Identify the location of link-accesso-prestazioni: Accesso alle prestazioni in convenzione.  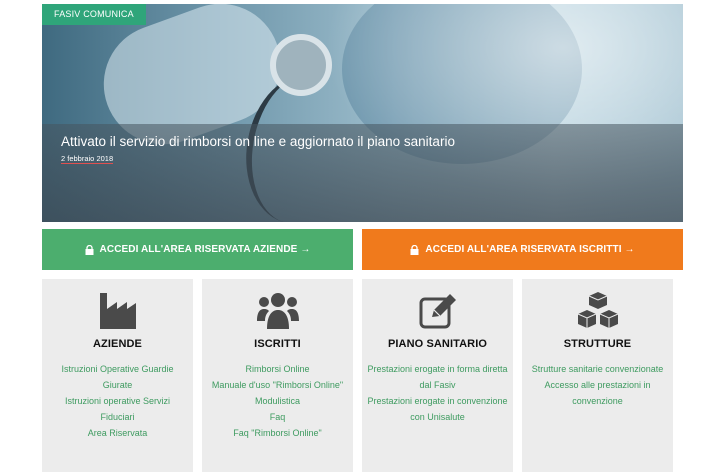
(597, 393).